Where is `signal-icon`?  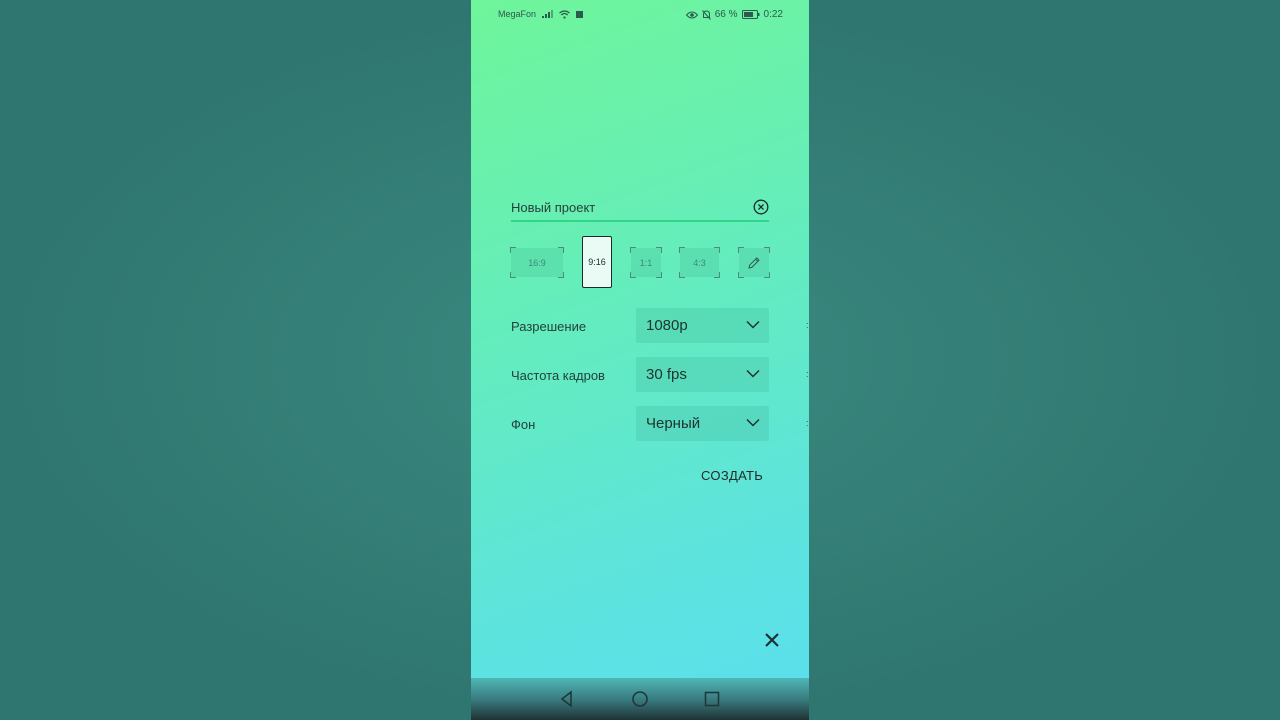
signal-icon is located at coordinates (548, 14).